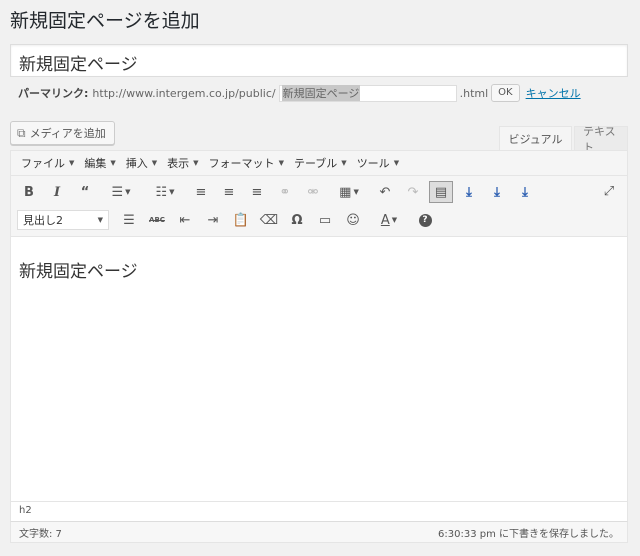 The height and width of the screenshot is (556, 640). Describe the element at coordinates (601, 139) in the screenshot. I see `tab-text: テキスト` at that location.